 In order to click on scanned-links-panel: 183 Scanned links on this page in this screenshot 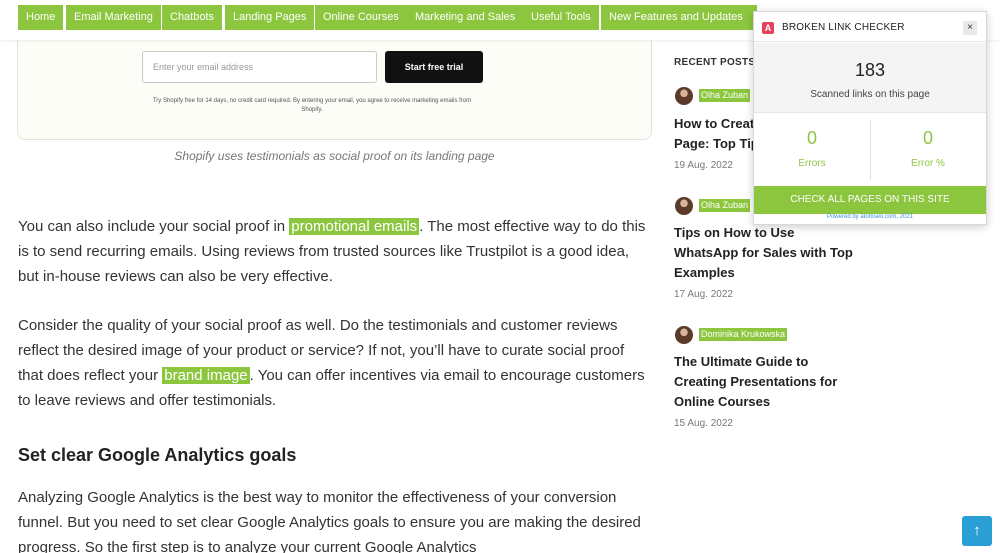, I will do `click(870, 78)`.